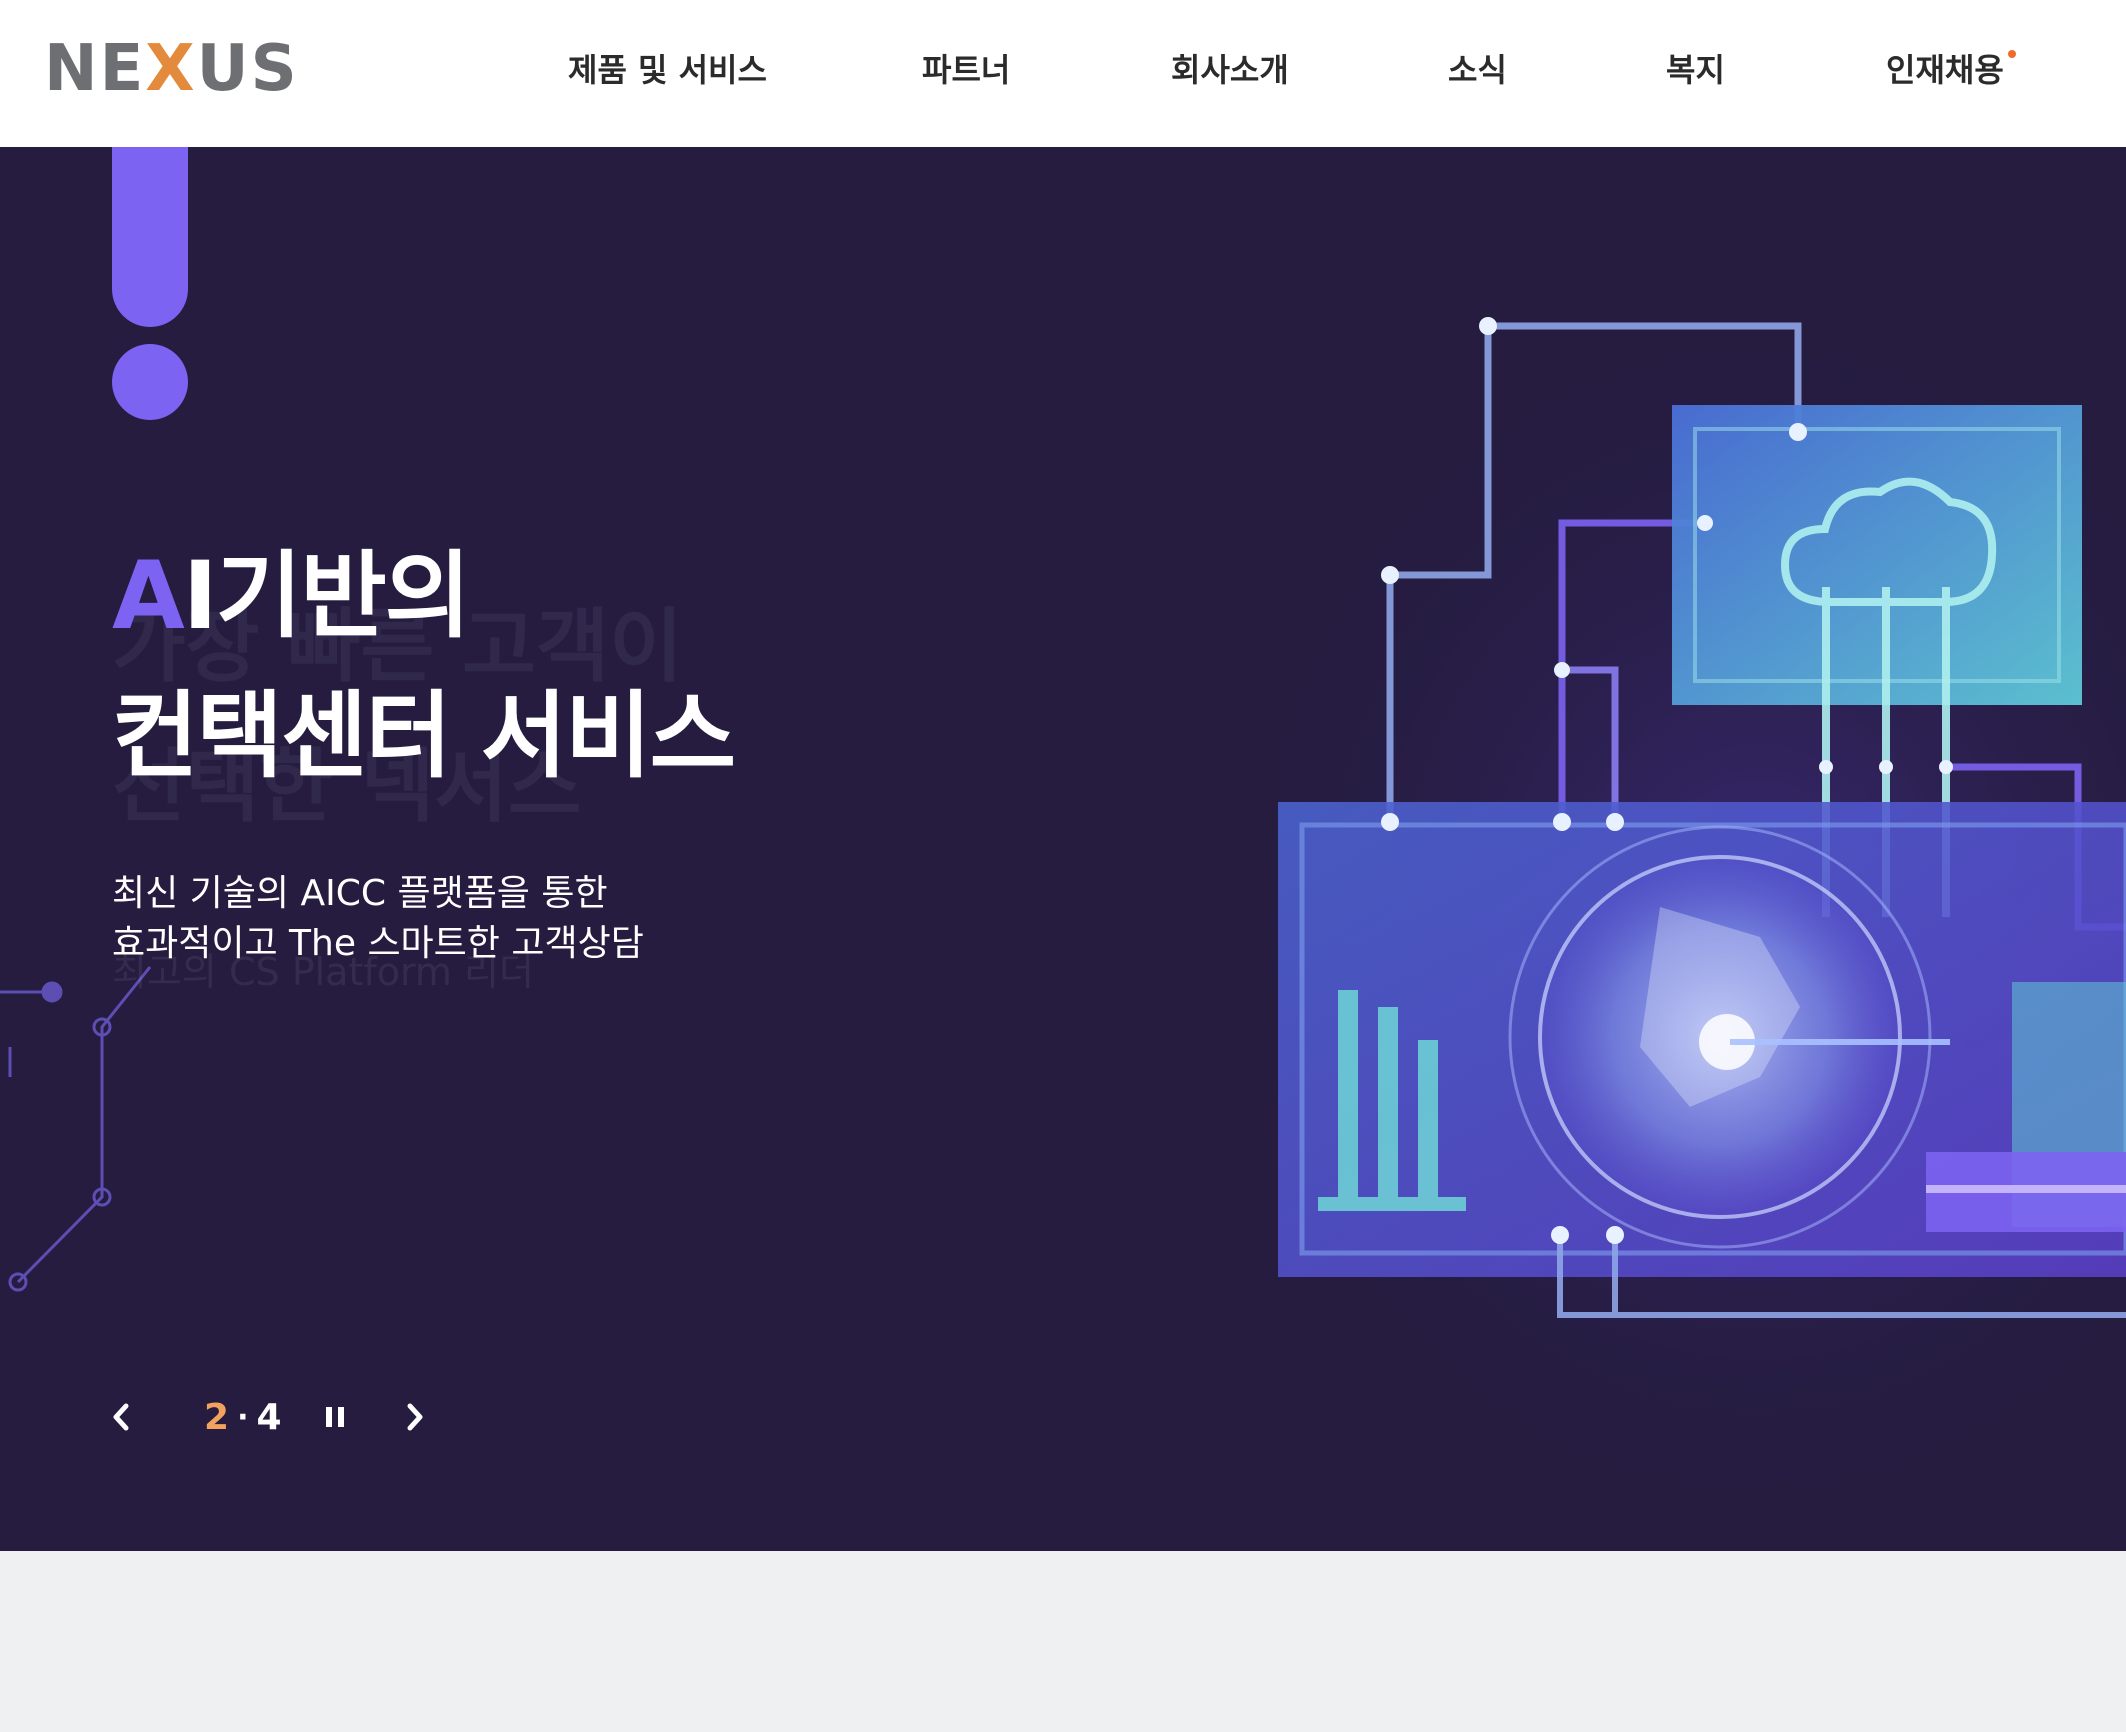  What do you see at coordinates (1063, 1641) in the screenshot?
I see `content-area-below` at bounding box center [1063, 1641].